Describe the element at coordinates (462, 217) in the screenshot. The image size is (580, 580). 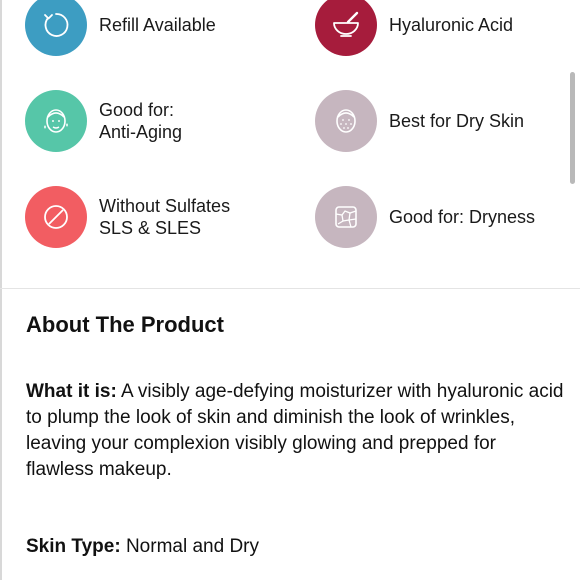
I see `feature-dryness-label: Good for: Dryness` at that location.